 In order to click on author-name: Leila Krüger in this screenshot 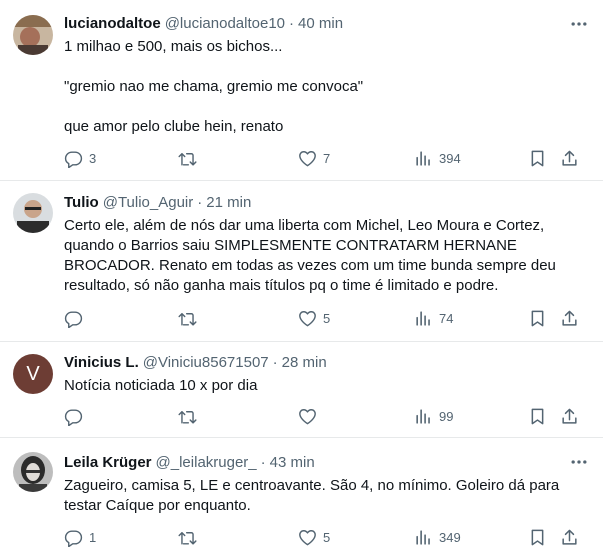, I will do `click(108, 462)`.